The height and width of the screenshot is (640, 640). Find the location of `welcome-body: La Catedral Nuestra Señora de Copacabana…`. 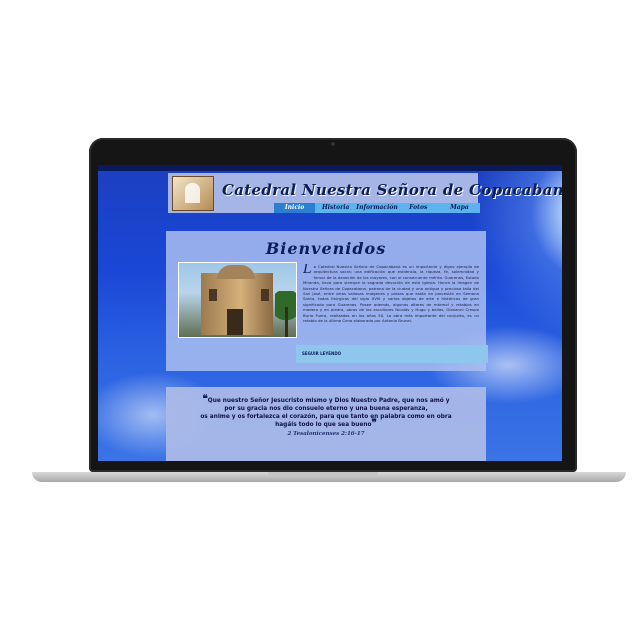

welcome-body: La Catedral Nuestra Señora de Copacabana… is located at coordinates (391, 300).